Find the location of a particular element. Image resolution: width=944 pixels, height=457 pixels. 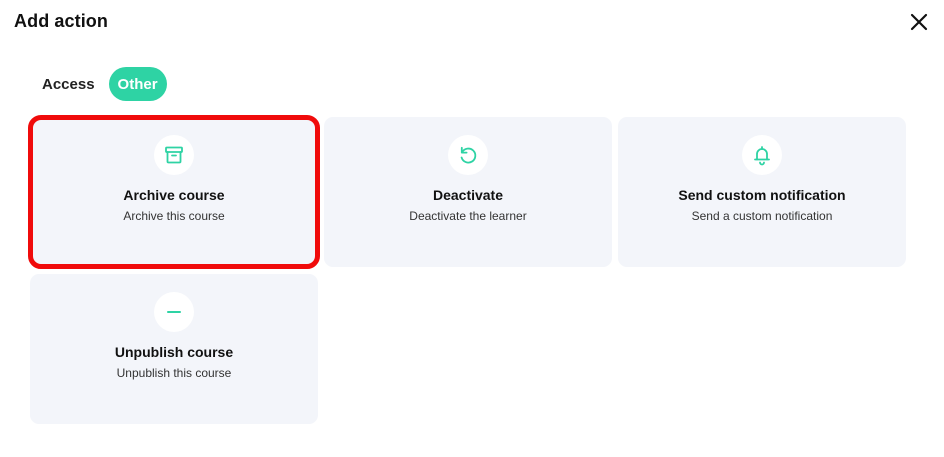

action-card-archive-course: Archive course Archive this course is located at coordinates (174, 192).